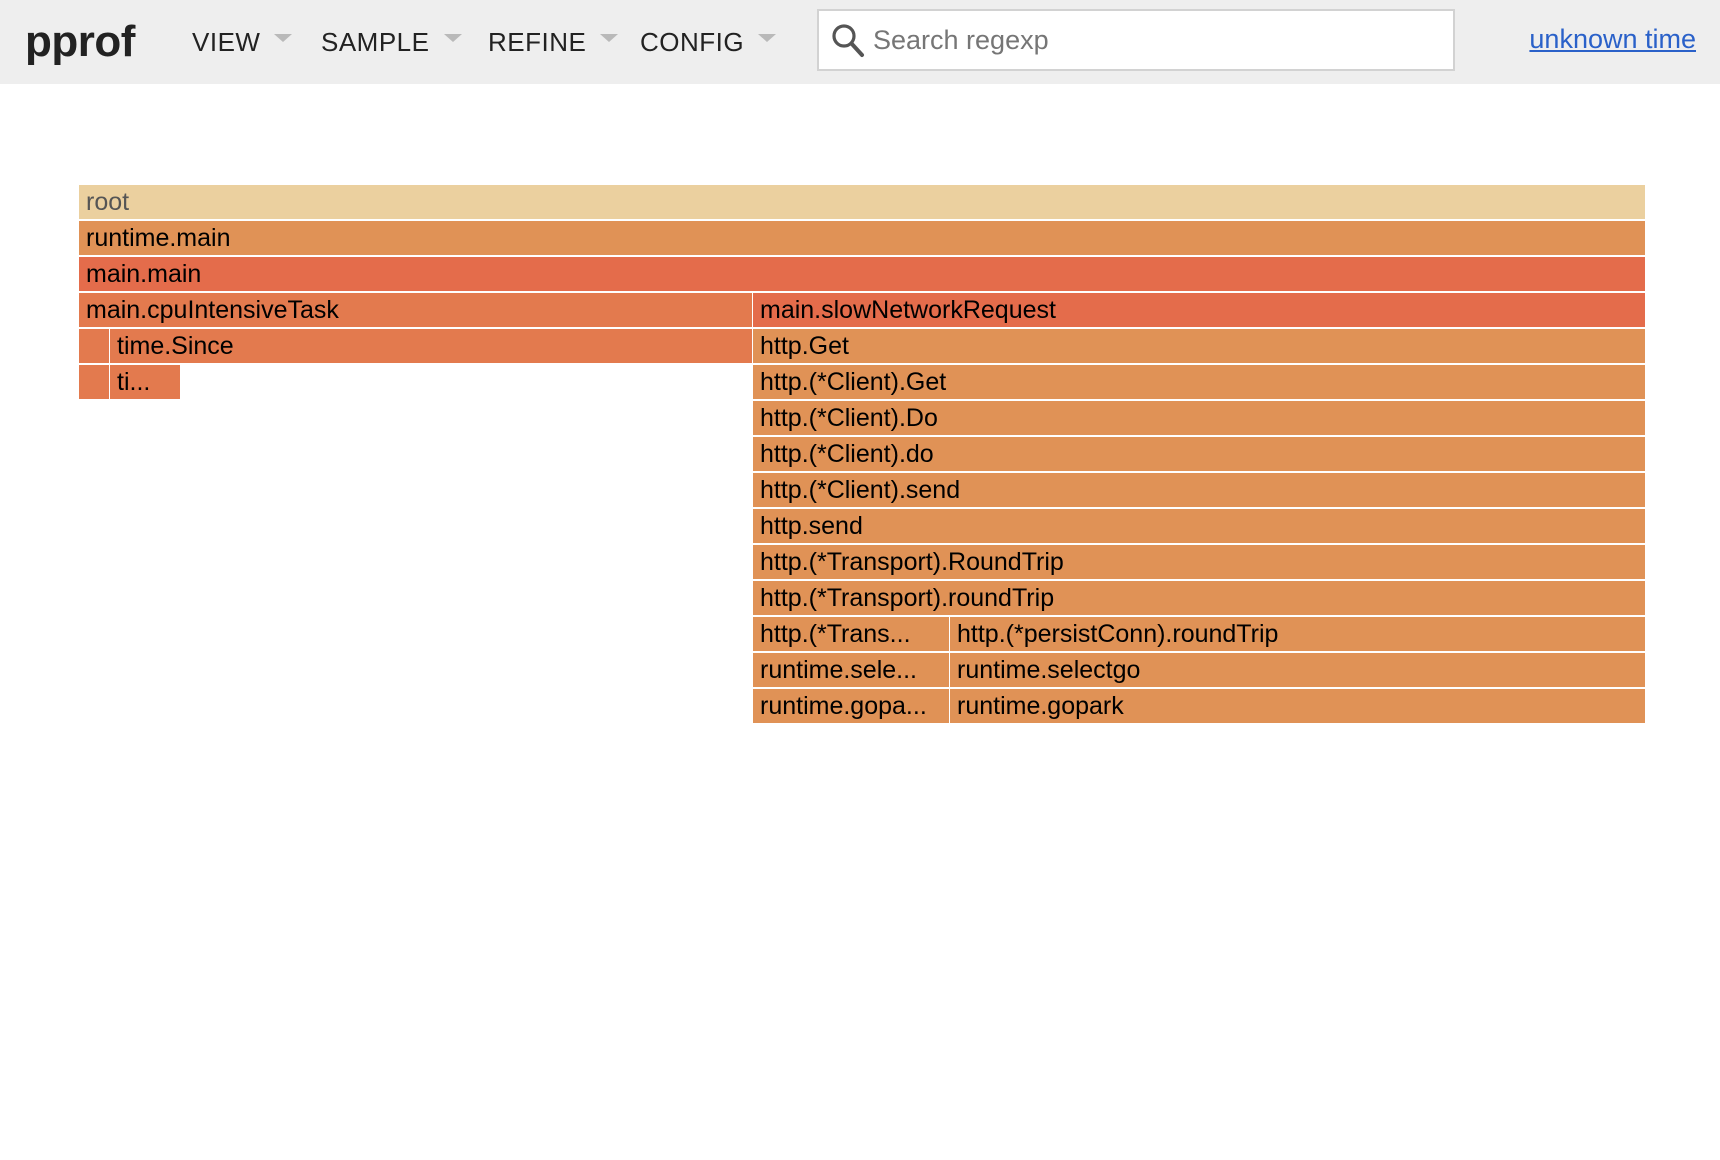  I want to click on search-box, so click(1136, 40).